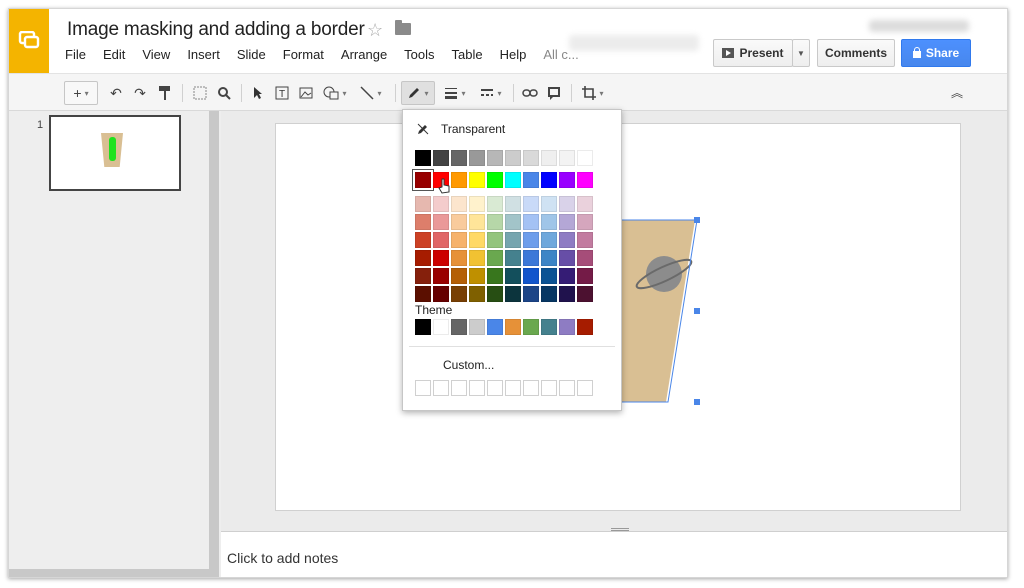  I want to click on star-icon: ☆, so click(375, 30).